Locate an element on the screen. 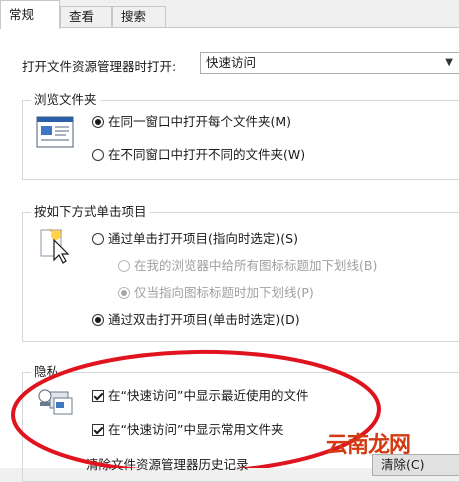  watermark-text: 云南龙网 is located at coordinates (368, 445).